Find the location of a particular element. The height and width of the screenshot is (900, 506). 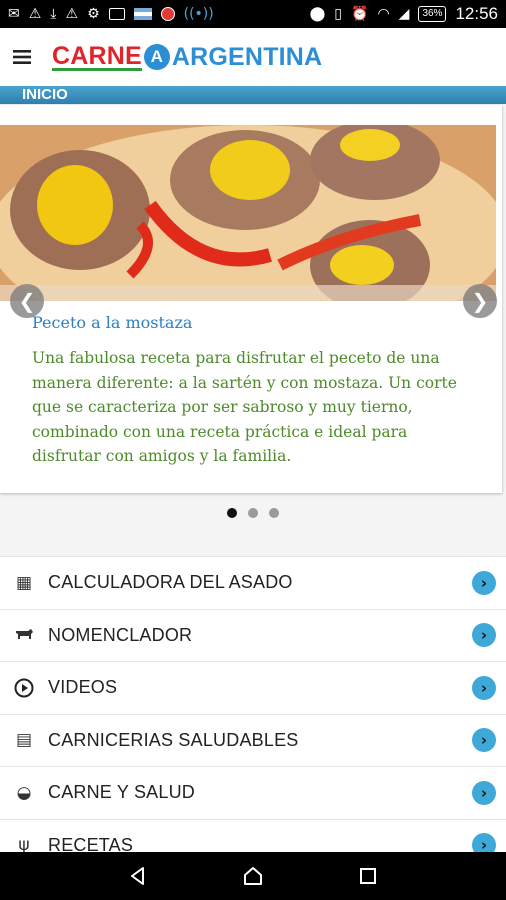

menu-item-recetas: ψ RECETAS › is located at coordinates (253, 835).